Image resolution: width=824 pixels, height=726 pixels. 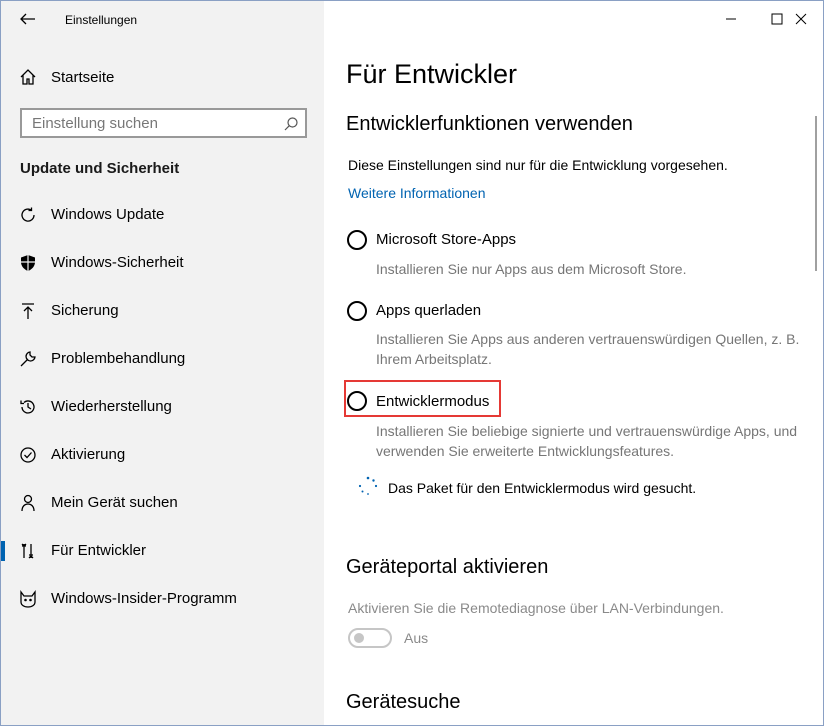 What do you see at coordinates (416, 638) in the screenshot?
I see `device-portal-toggle-state: Aus` at bounding box center [416, 638].